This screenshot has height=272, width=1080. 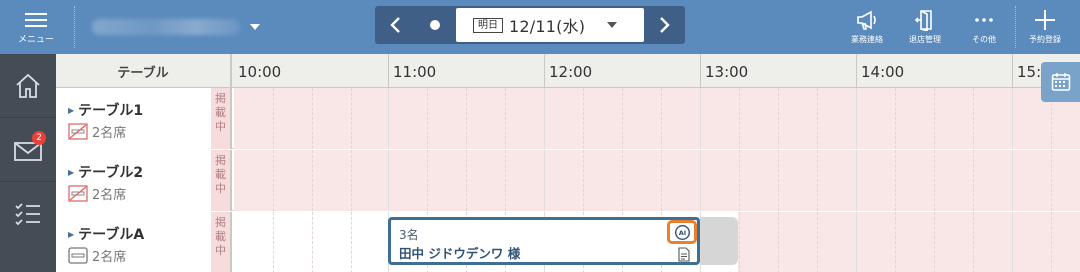 I want to click on table-name: テーブル2, so click(x=111, y=173).